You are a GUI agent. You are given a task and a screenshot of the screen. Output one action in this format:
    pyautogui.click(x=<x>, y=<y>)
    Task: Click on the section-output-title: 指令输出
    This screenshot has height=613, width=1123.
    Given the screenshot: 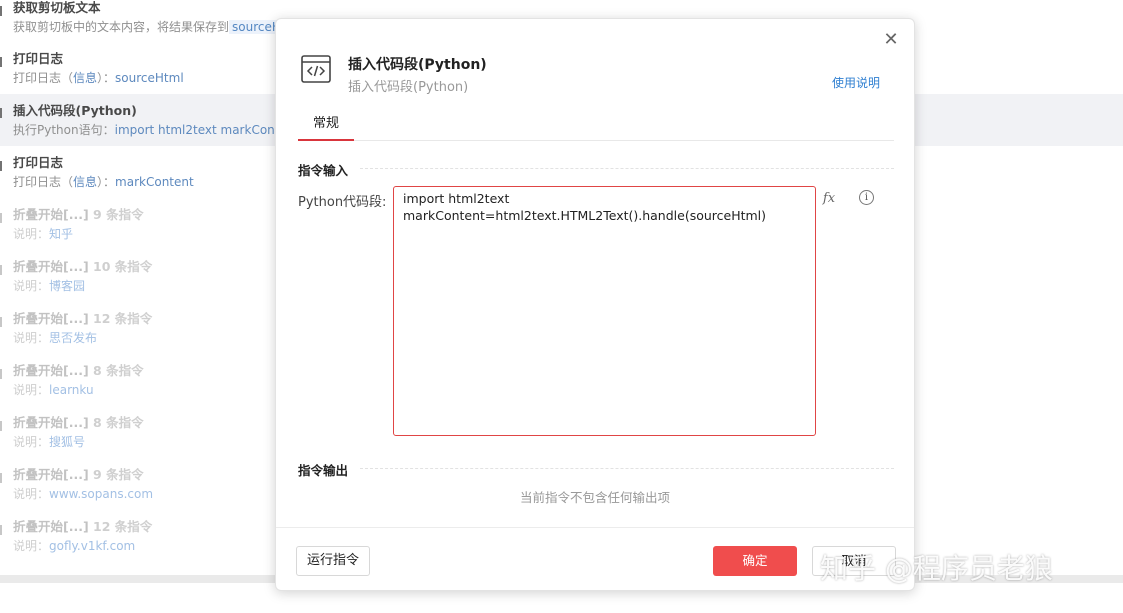 What is the action you would take?
    pyautogui.click(x=323, y=470)
    